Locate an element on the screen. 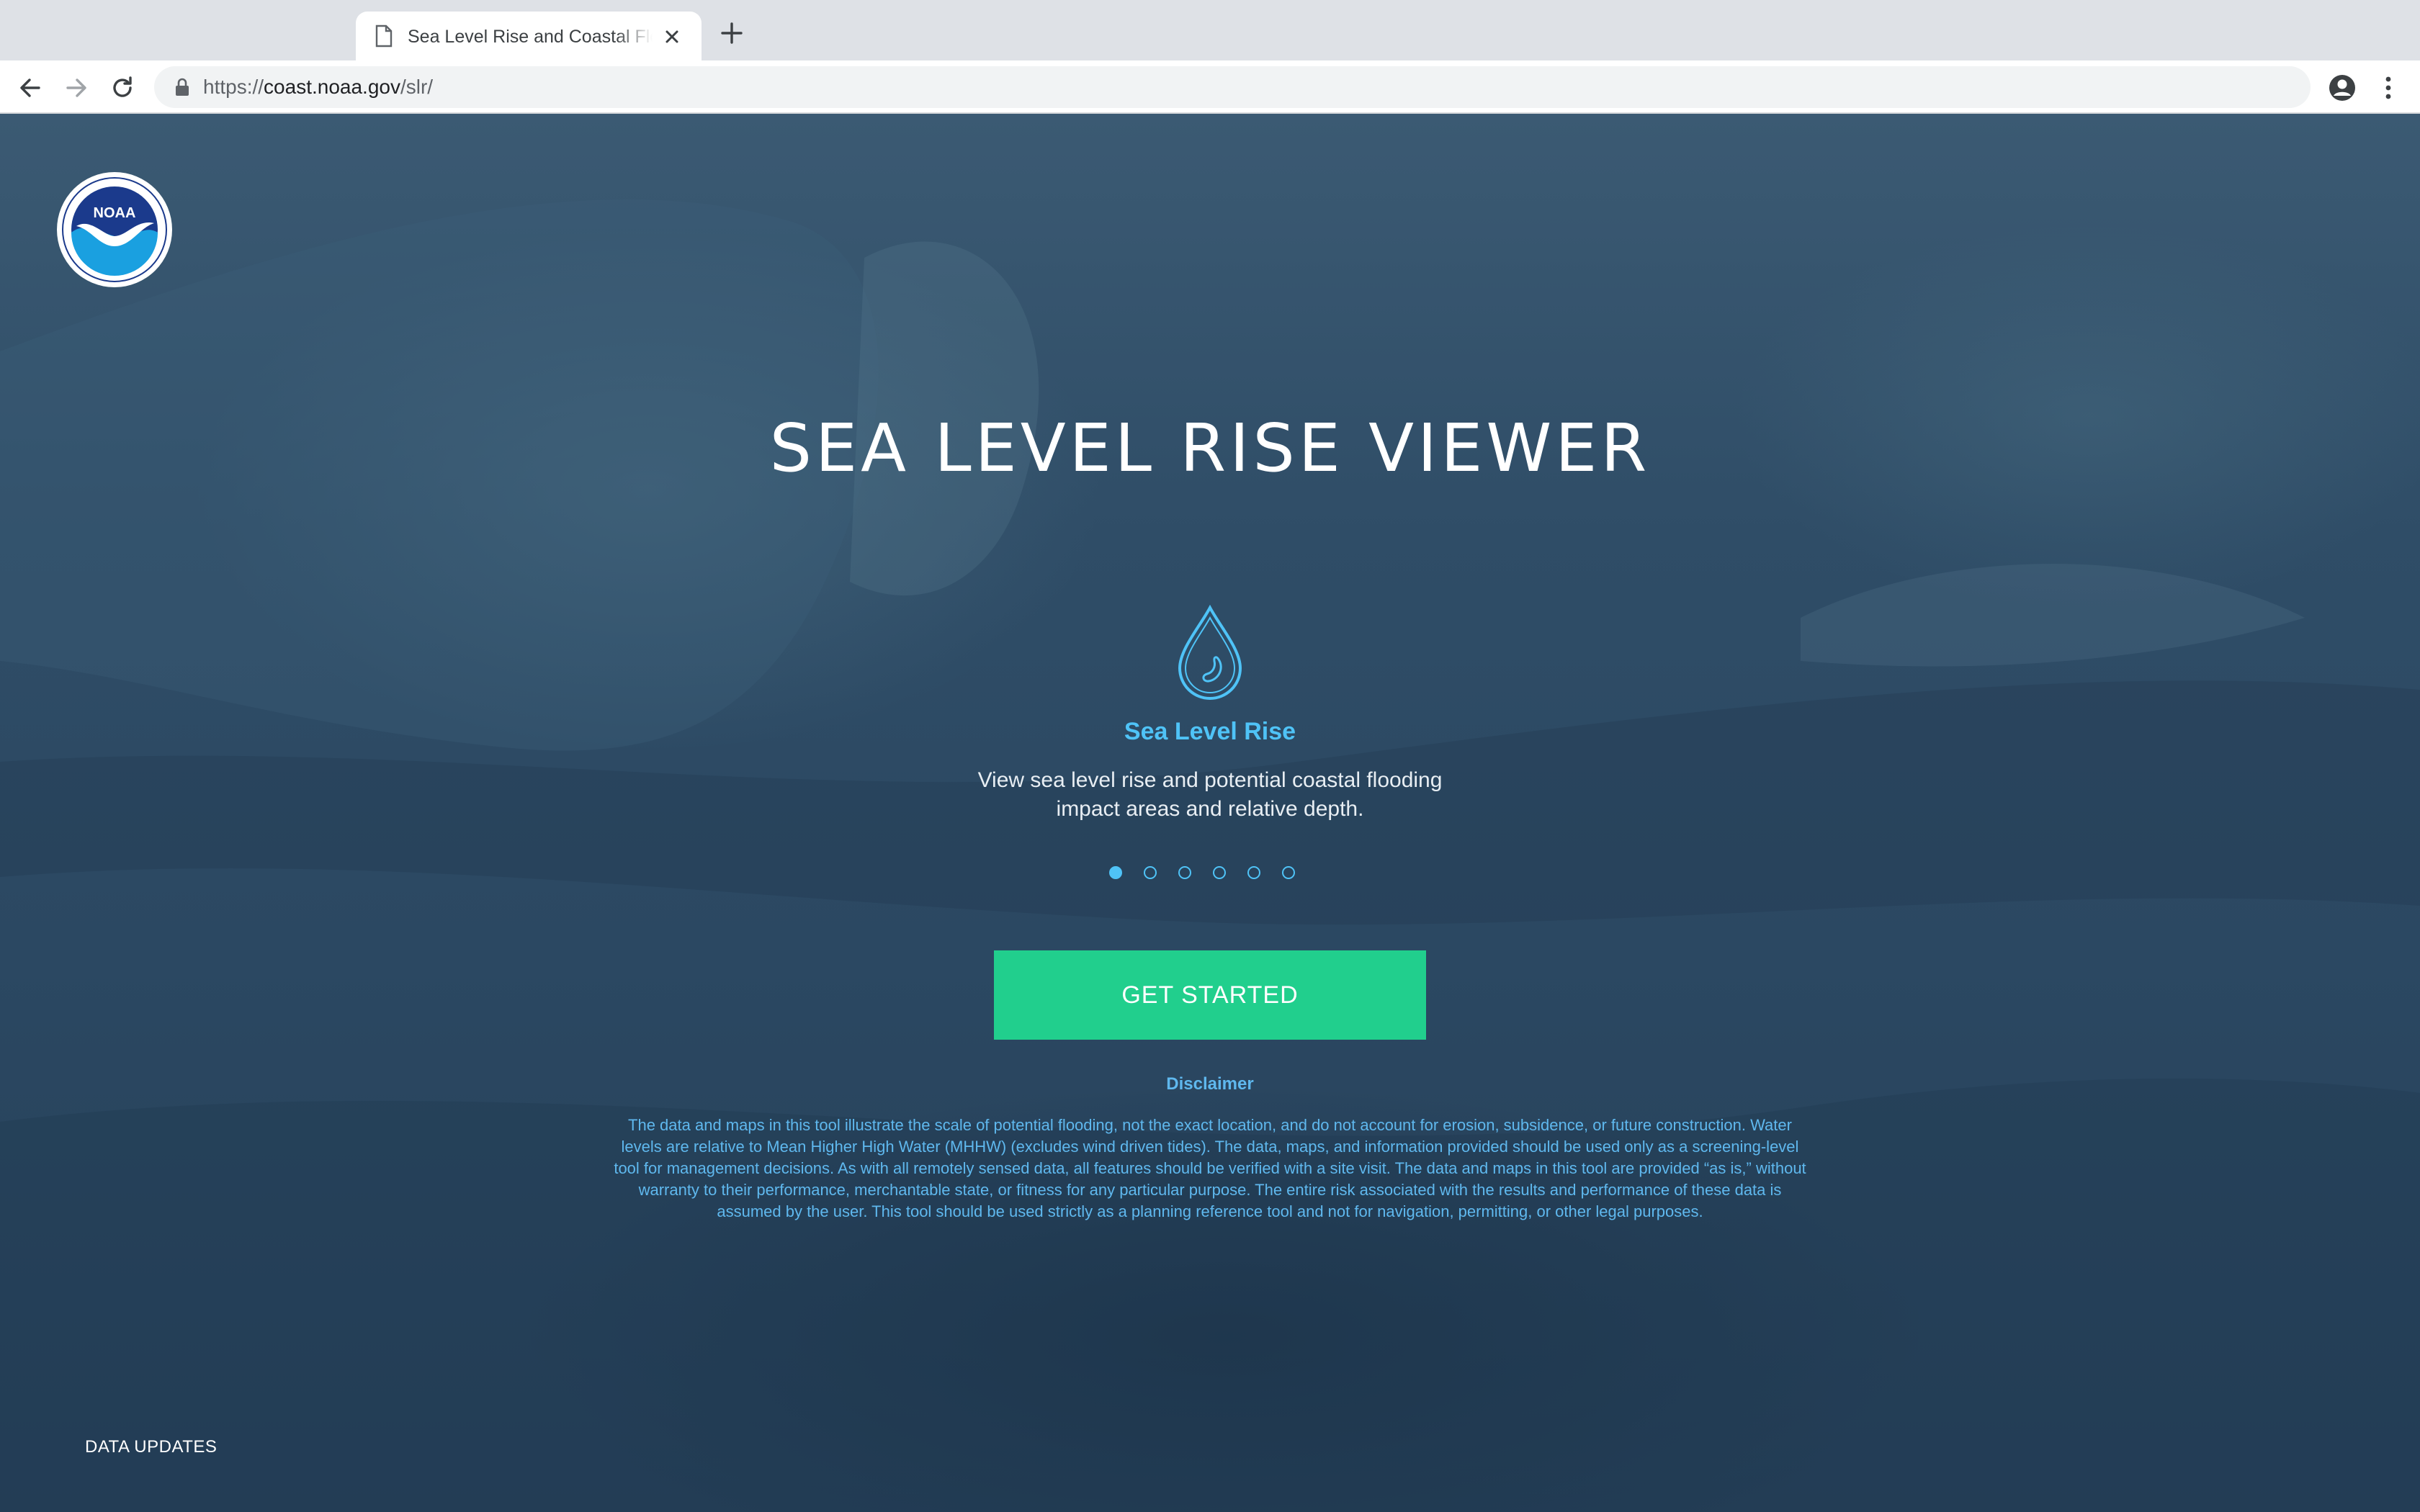 The height and width of the screenshot is (1512, 2420). slide-title: Sea Level Rise is located at coordinates (1210, 731).